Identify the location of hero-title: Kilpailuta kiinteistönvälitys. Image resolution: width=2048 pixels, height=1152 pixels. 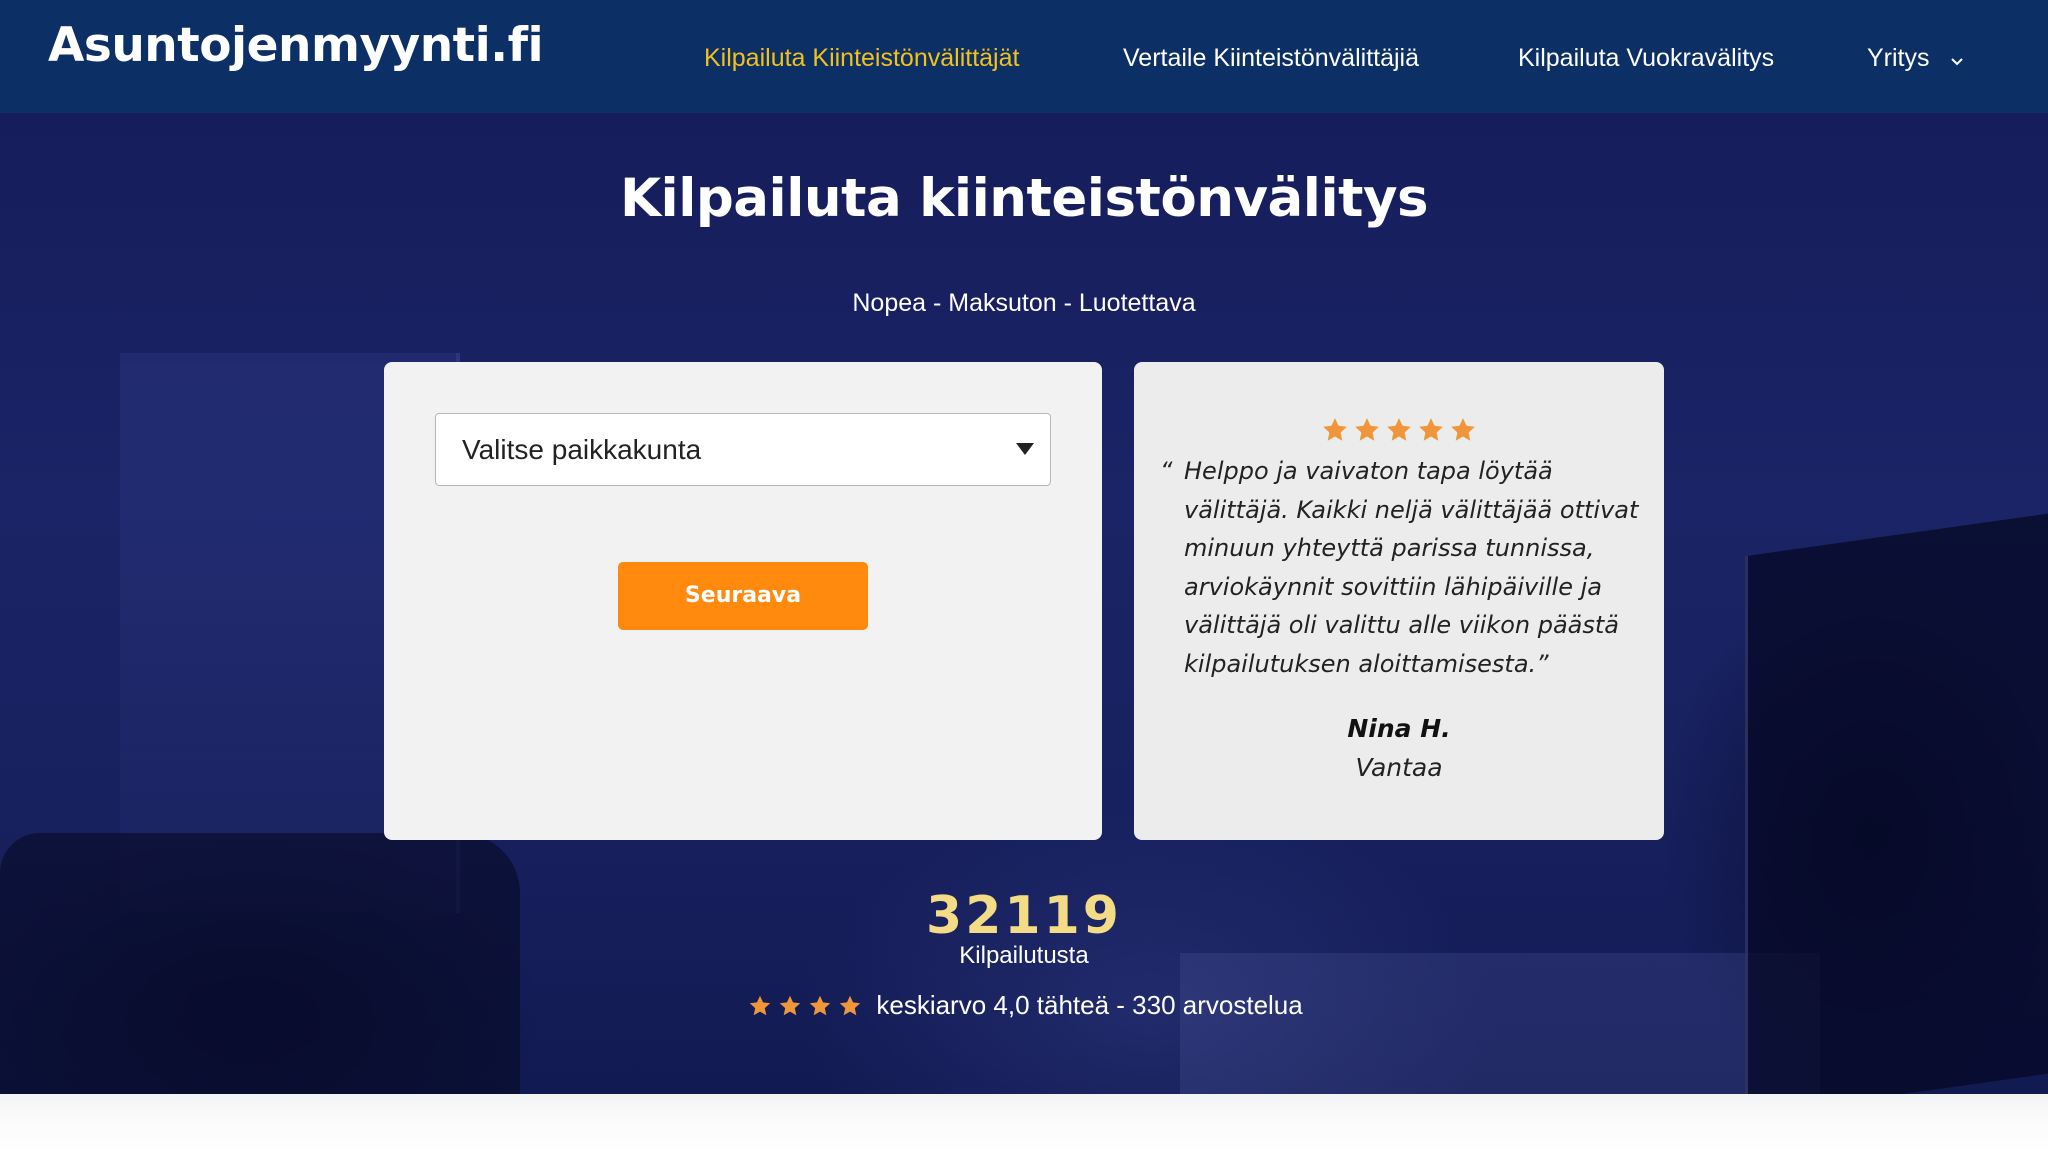
(1024, 198).